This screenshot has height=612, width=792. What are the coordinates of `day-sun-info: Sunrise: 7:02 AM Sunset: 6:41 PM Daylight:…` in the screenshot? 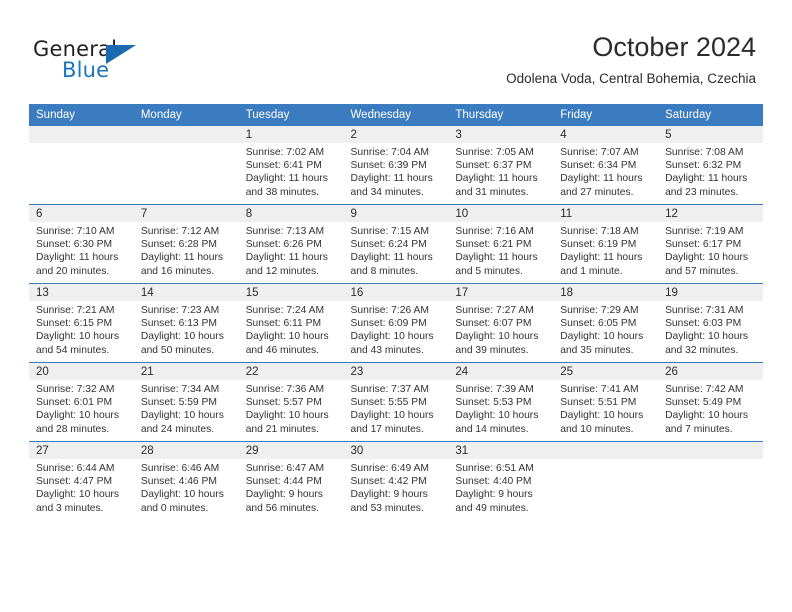 It's located at (291, 171).